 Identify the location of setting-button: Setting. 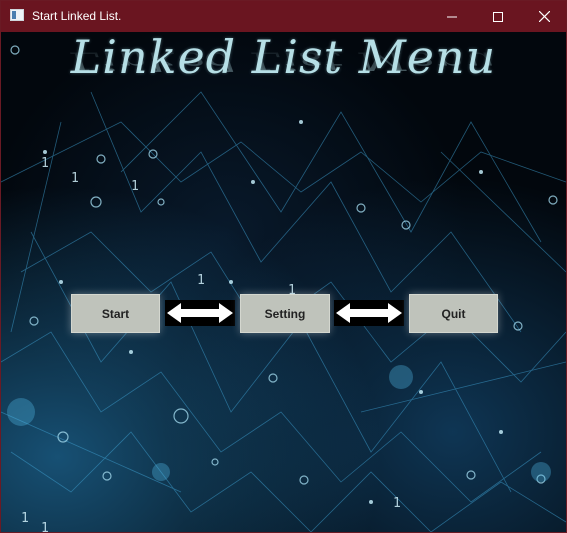
(285, 313).